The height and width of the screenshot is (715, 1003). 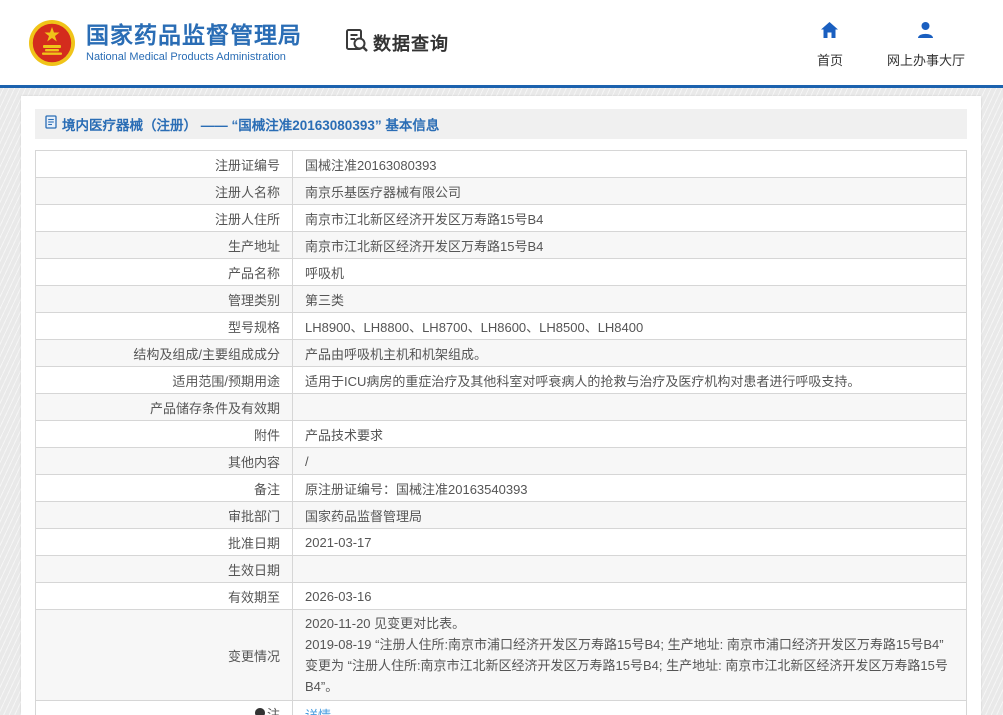 What do you see at coordinates (629, 272) in the screenshot?
I see `row-value: 呼吸机` at bounding box center [629, 272].